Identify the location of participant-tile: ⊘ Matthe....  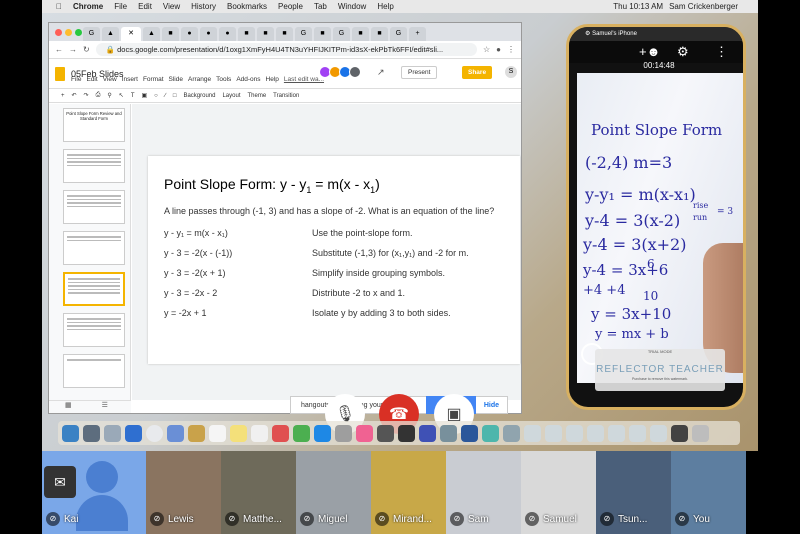
(258, 492).